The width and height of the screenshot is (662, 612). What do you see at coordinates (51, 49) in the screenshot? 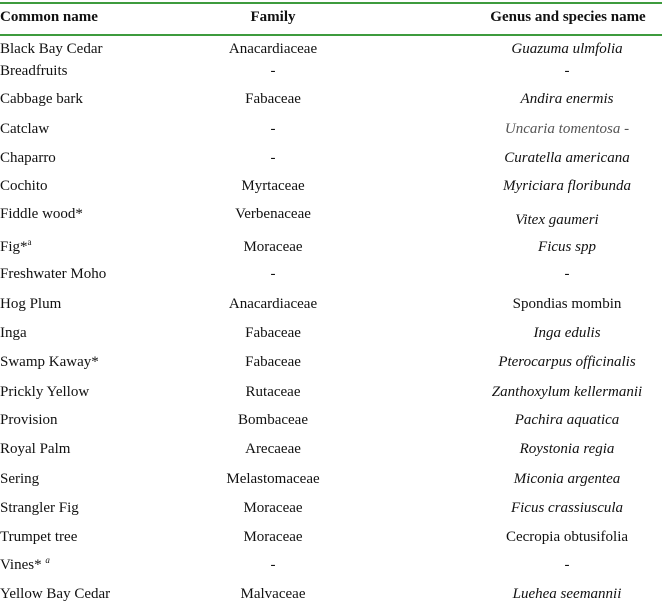
I see `common-name-cell: Black Bay Cedar` at bounding box center [51, 49].